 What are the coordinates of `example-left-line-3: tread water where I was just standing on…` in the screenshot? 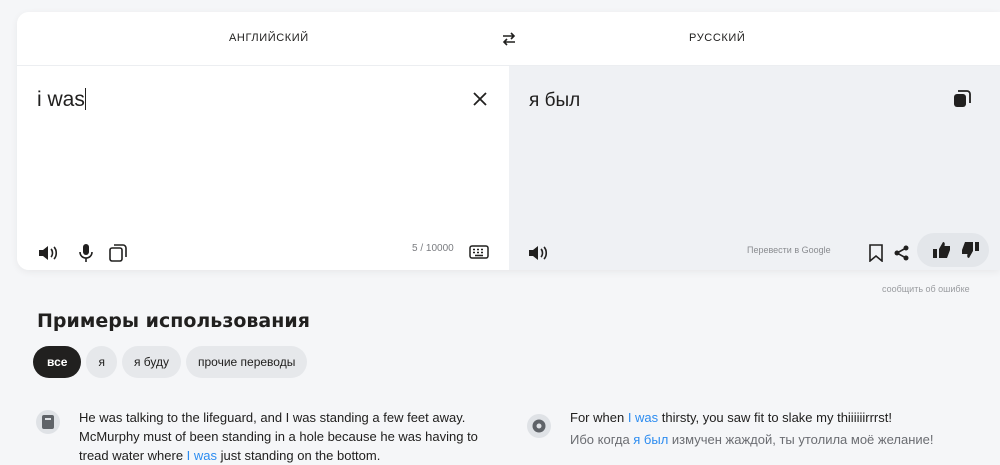 It's located at (284, 455).